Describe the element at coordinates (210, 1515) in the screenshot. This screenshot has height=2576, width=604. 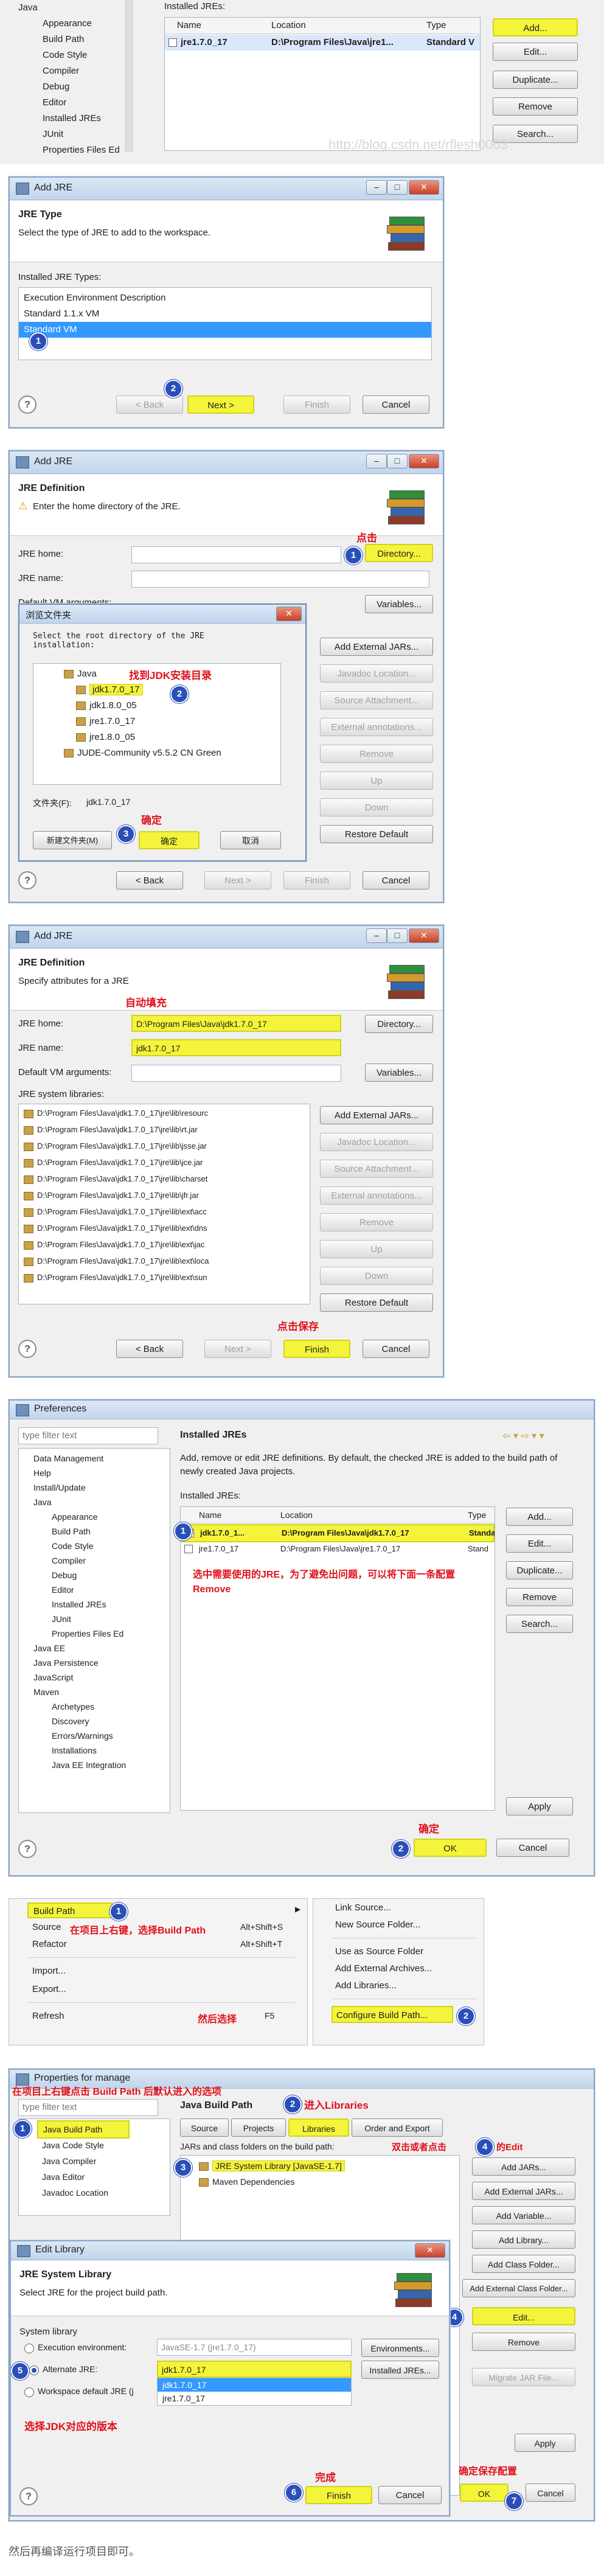
I see `col-name: Name` at that location.